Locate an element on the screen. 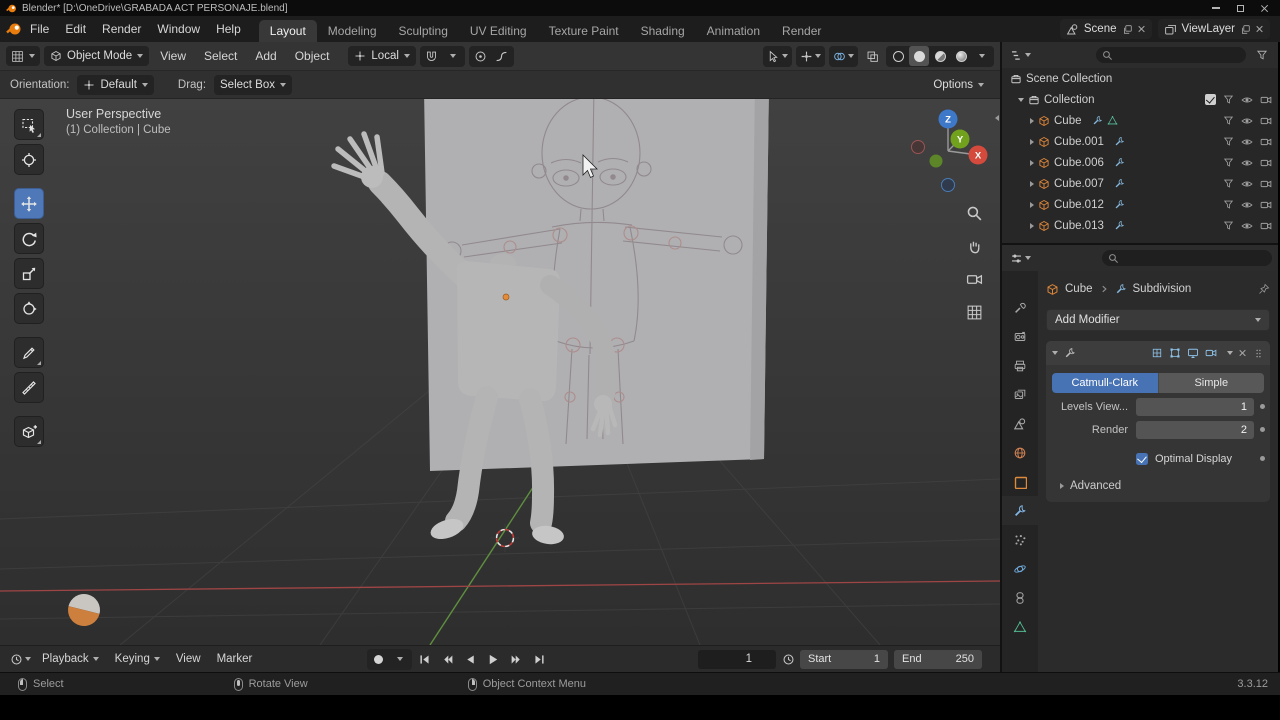 This screenshot has width=1280, height=720. selectability-dropdown is located at coordinates (777, 56).